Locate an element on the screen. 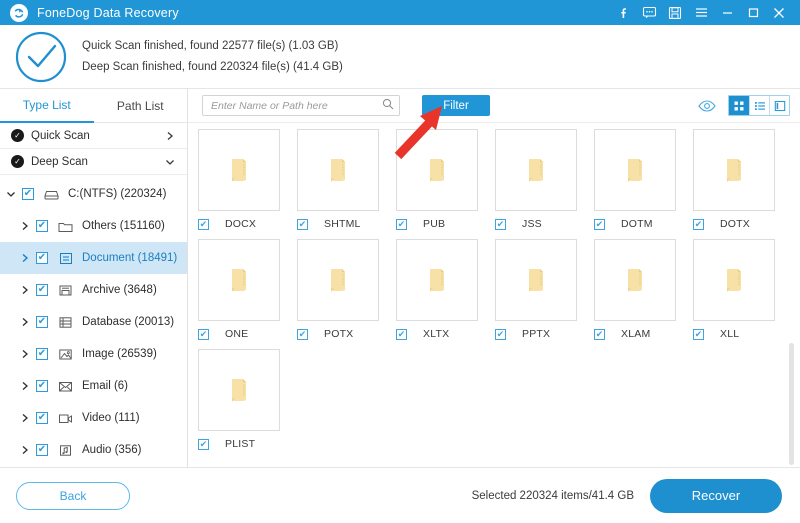 This screenshot has height=523, width=800. checkbox-drive: ✔ is located at coordinates (28, 194).